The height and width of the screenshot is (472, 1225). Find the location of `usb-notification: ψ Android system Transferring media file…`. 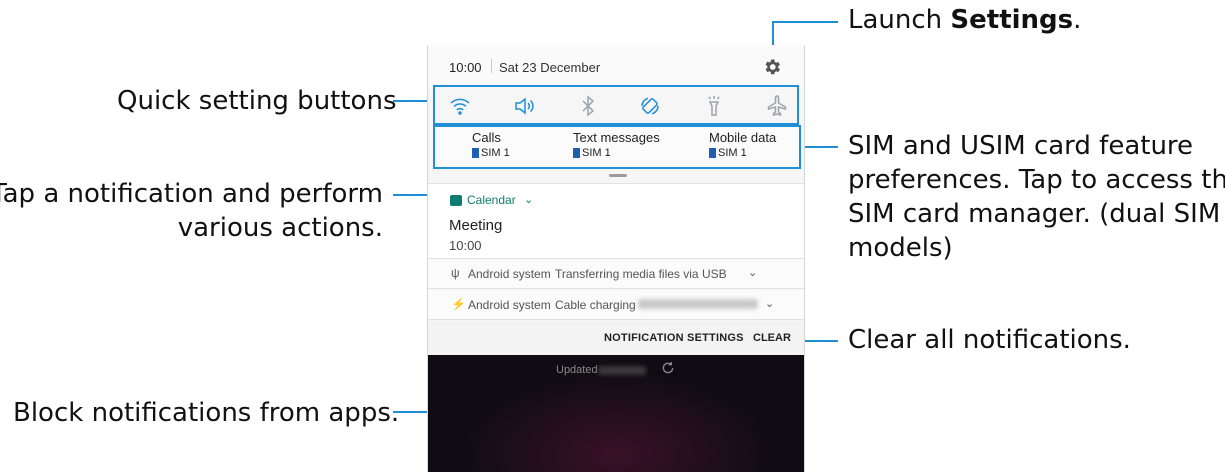

usb-notification: ψ Android system Transferring media file… is located at coordinates (616, 274).